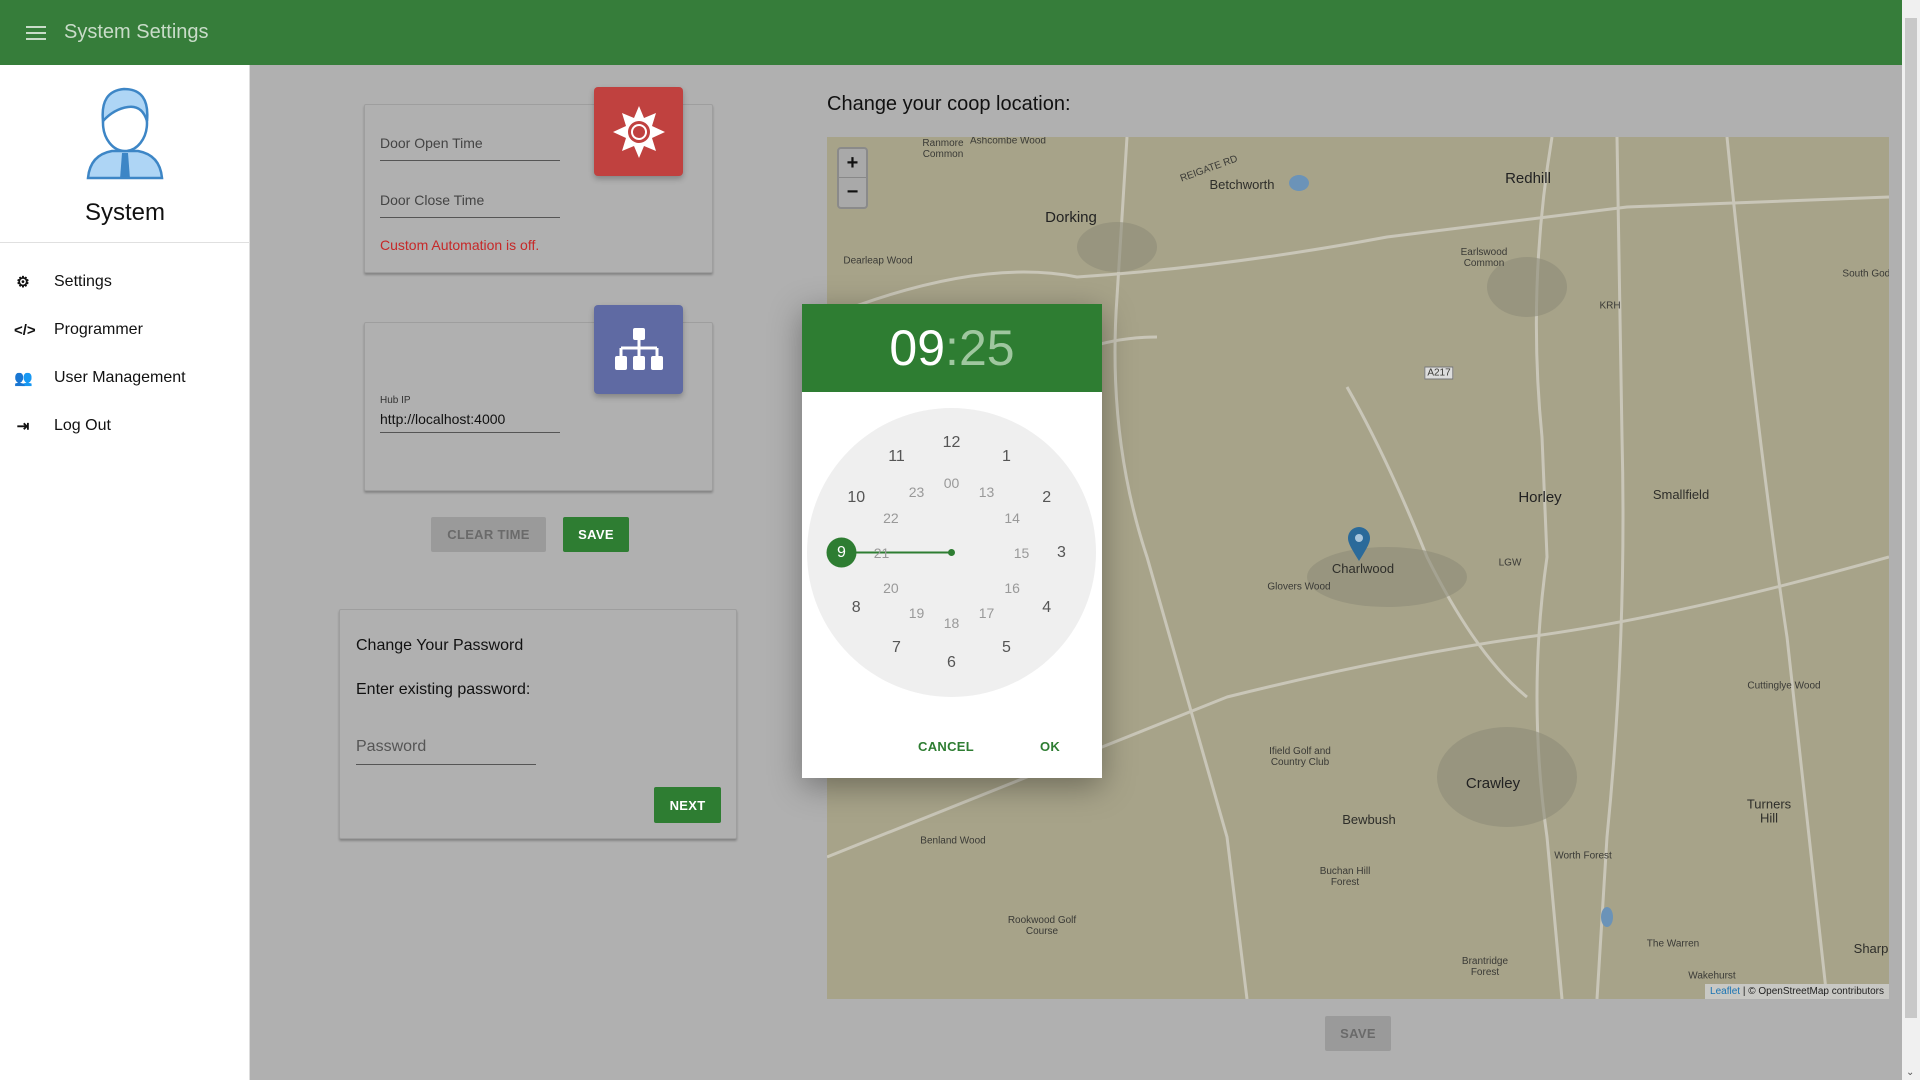  Describe the element at coordinates (431, 143) in the screenshot. I see `placeholder: Door Open Time` at that location.